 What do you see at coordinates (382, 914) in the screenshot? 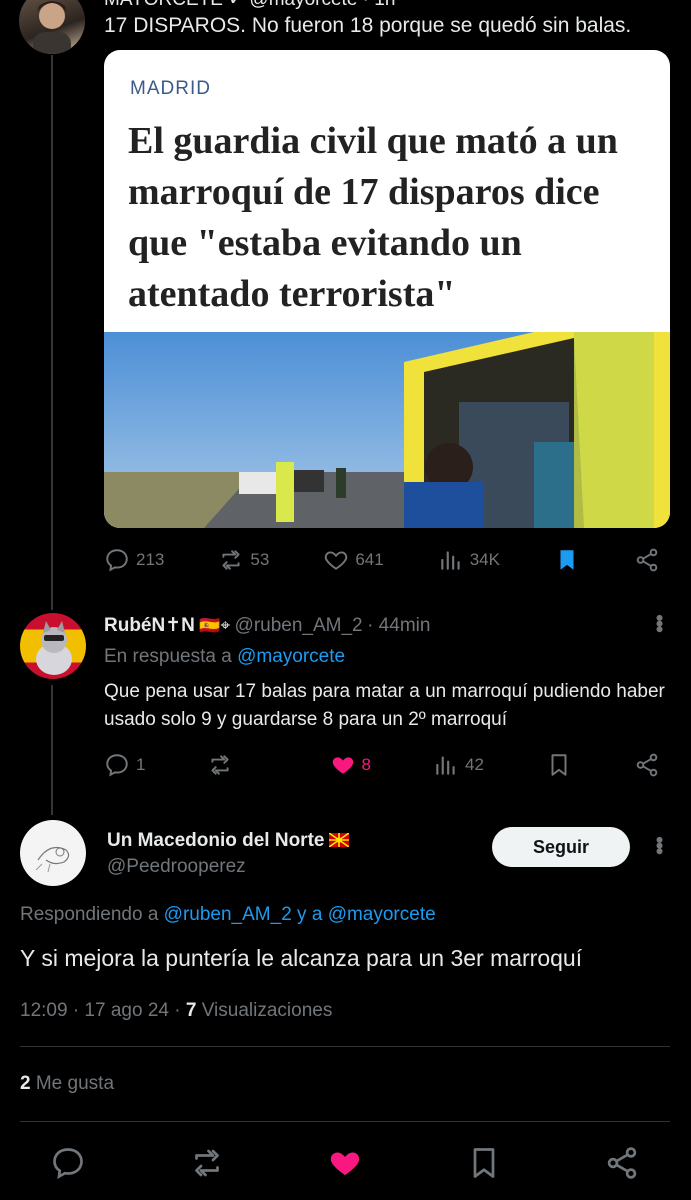
I see `replying-user-link: @mayorcete` at bounding box center [382, 914].